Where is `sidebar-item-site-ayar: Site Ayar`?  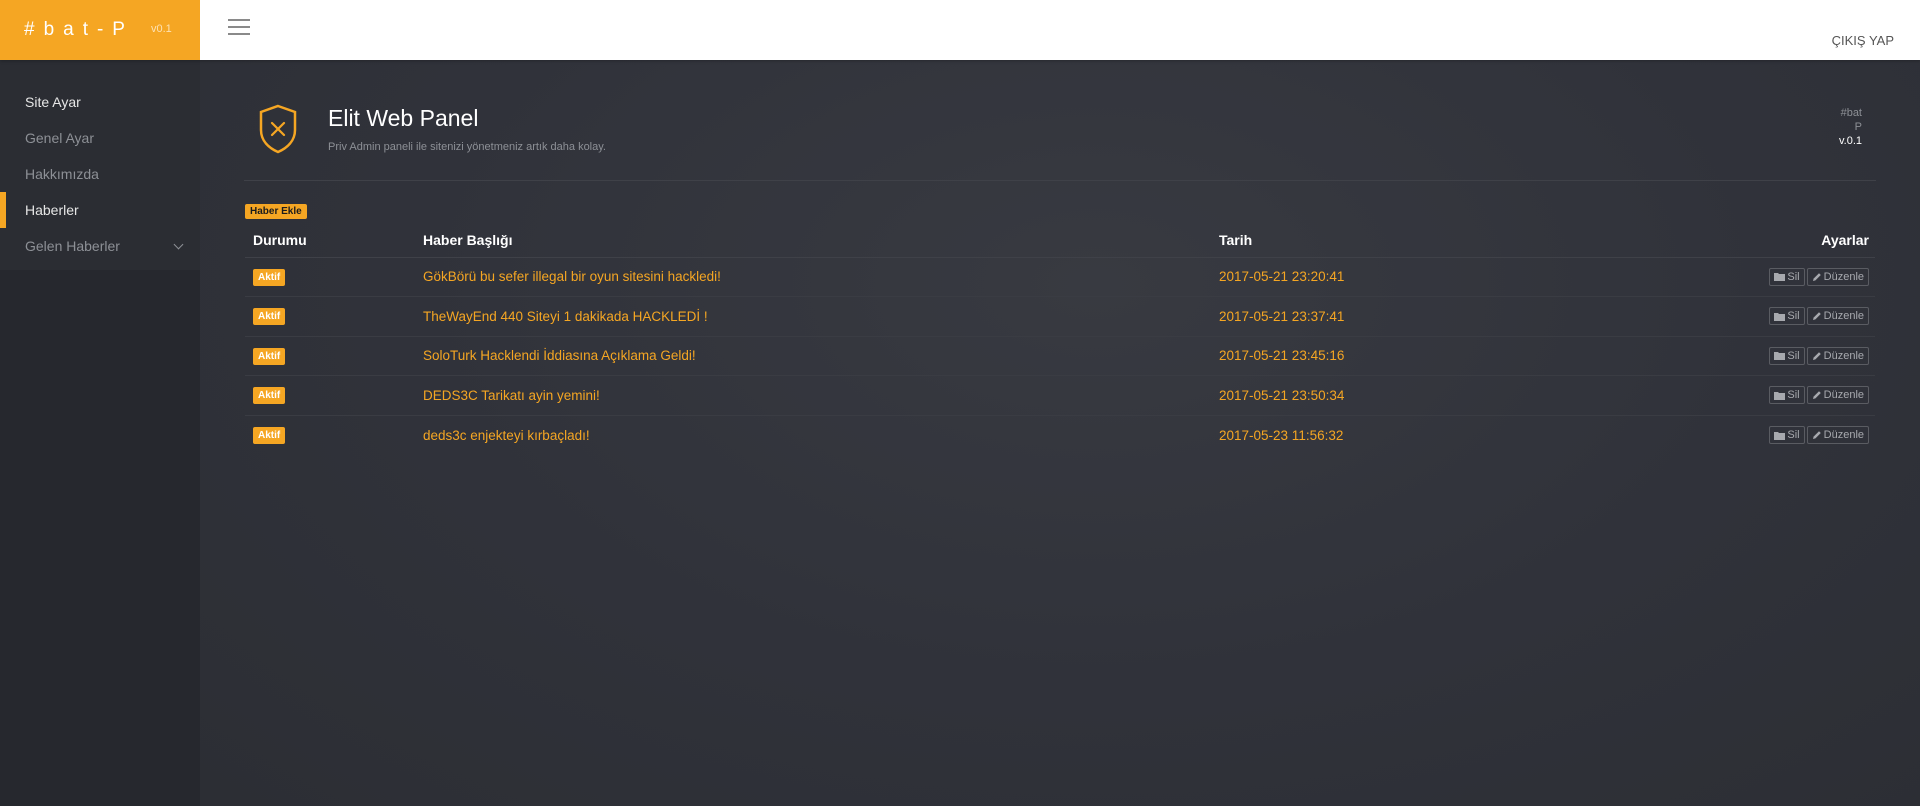 sidebar-item-site-ayar: Site Ayar is located at coordinates (100, 102).